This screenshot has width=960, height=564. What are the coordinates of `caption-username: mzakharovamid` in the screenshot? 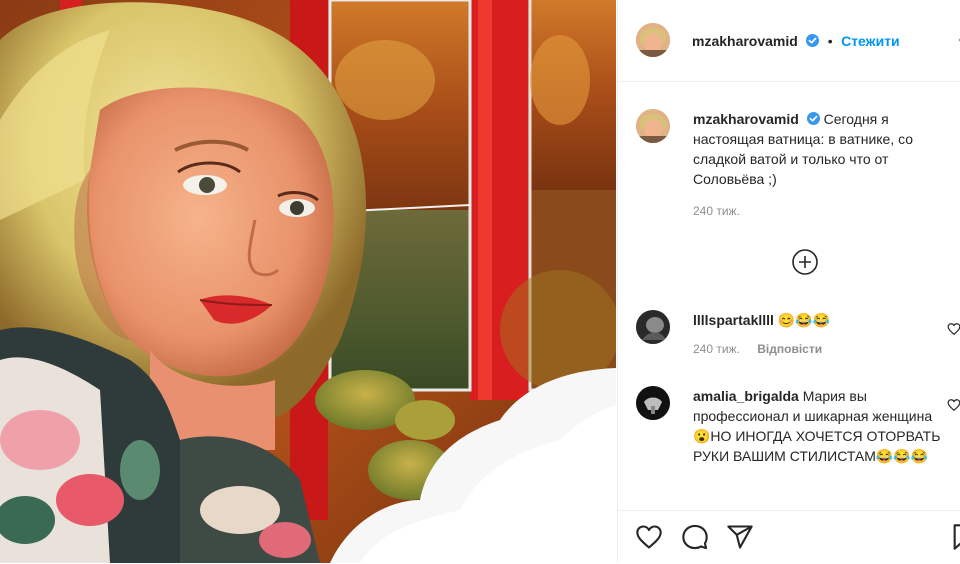 It's located at (746, 119).